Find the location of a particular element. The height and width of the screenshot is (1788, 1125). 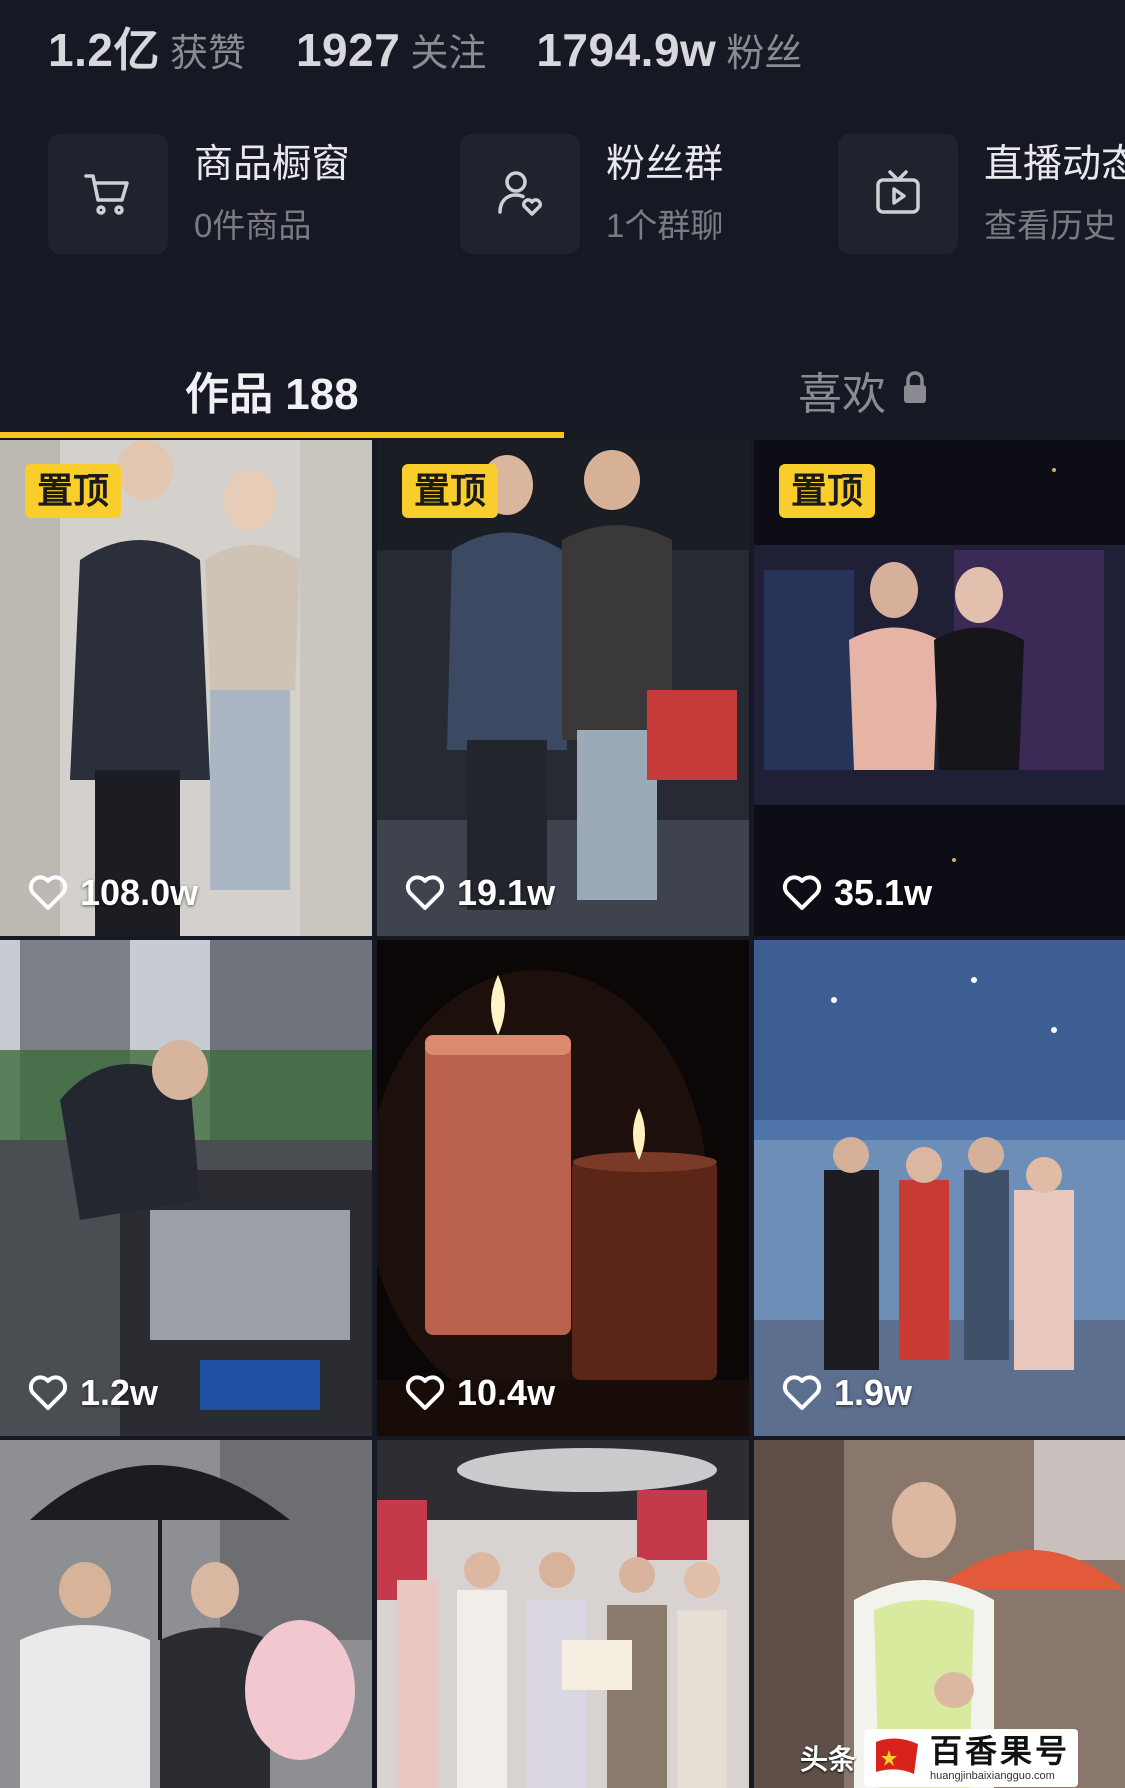

live-tv-icon is located at coordinates (898, 194).